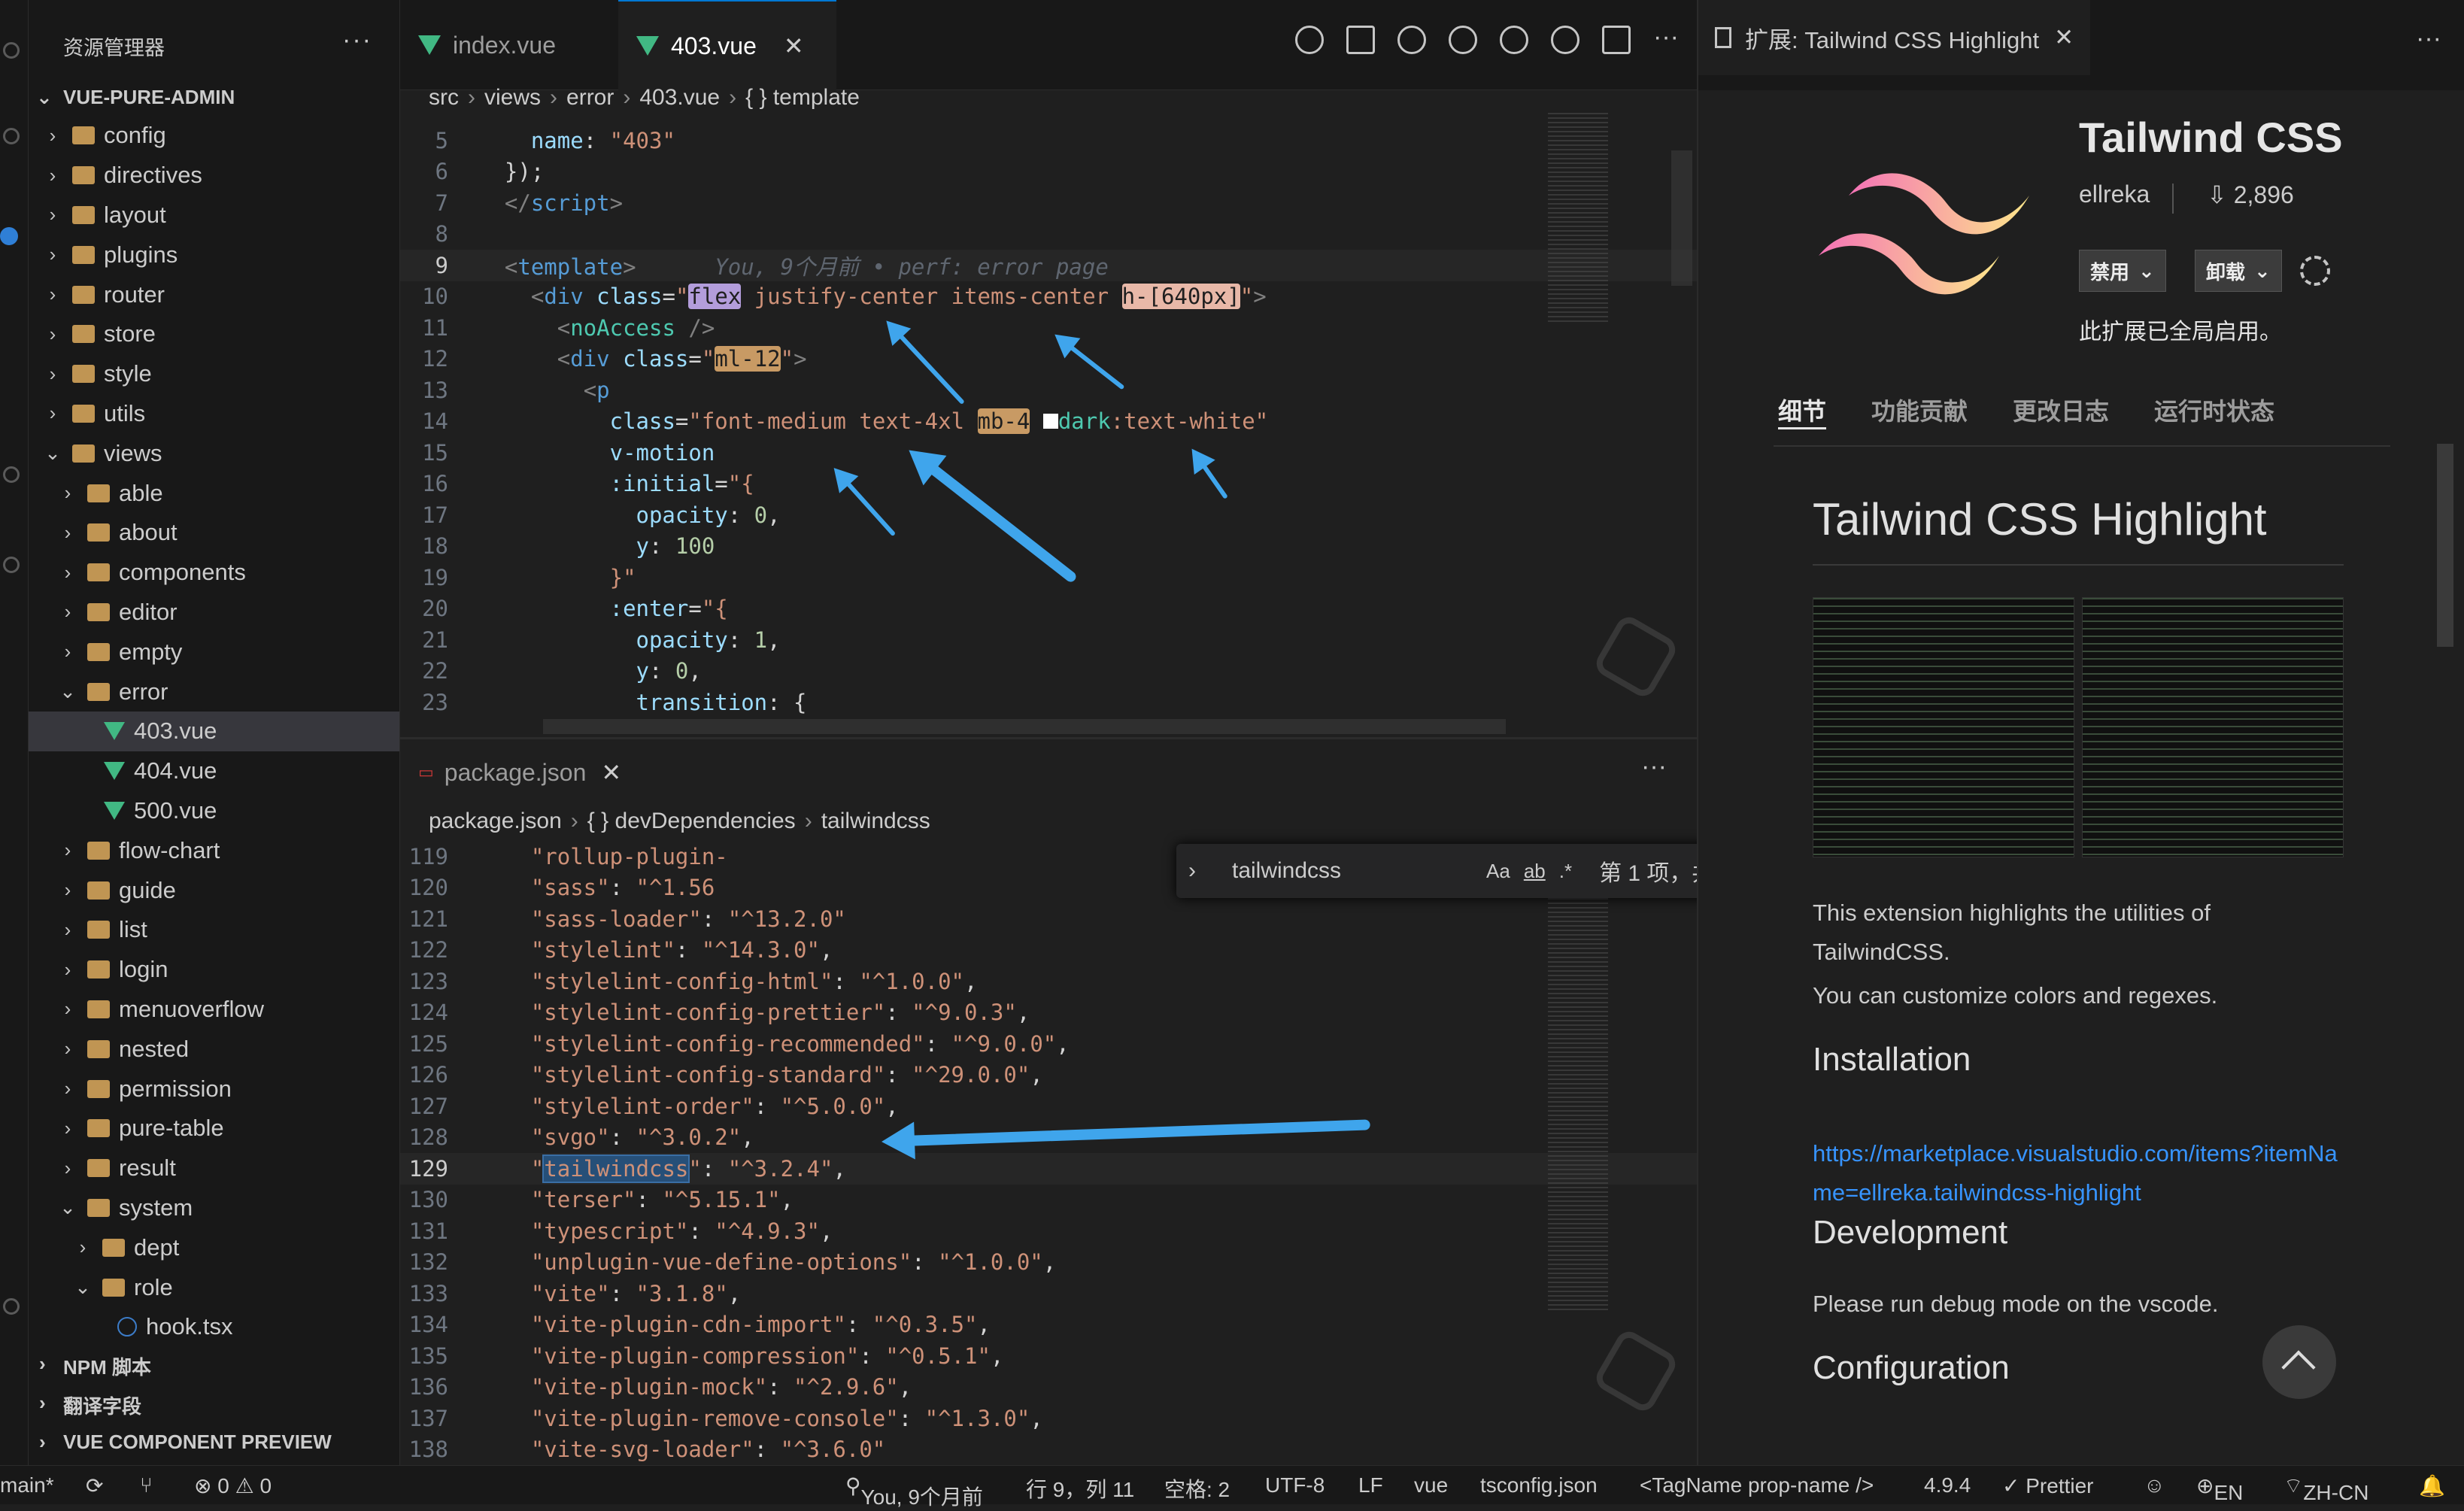  Describe the element at coordinates (2238, 271) in the screenshot. I see `uninstall-button: 卸载 ⌄` at that location.